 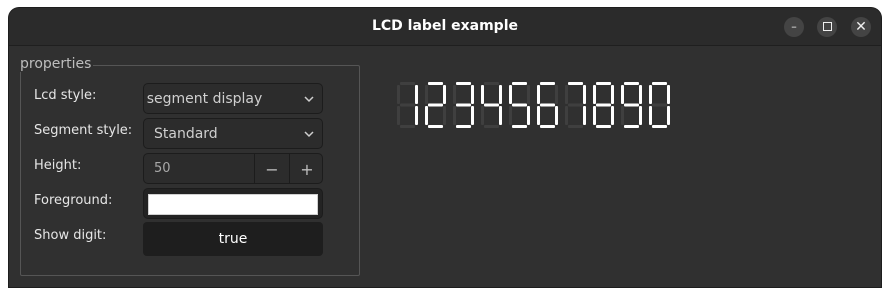 What do you see at coordinates (233, 239) in the screenshot?
I see `show-digit-toggle: true` at bounding box center [233, 239].